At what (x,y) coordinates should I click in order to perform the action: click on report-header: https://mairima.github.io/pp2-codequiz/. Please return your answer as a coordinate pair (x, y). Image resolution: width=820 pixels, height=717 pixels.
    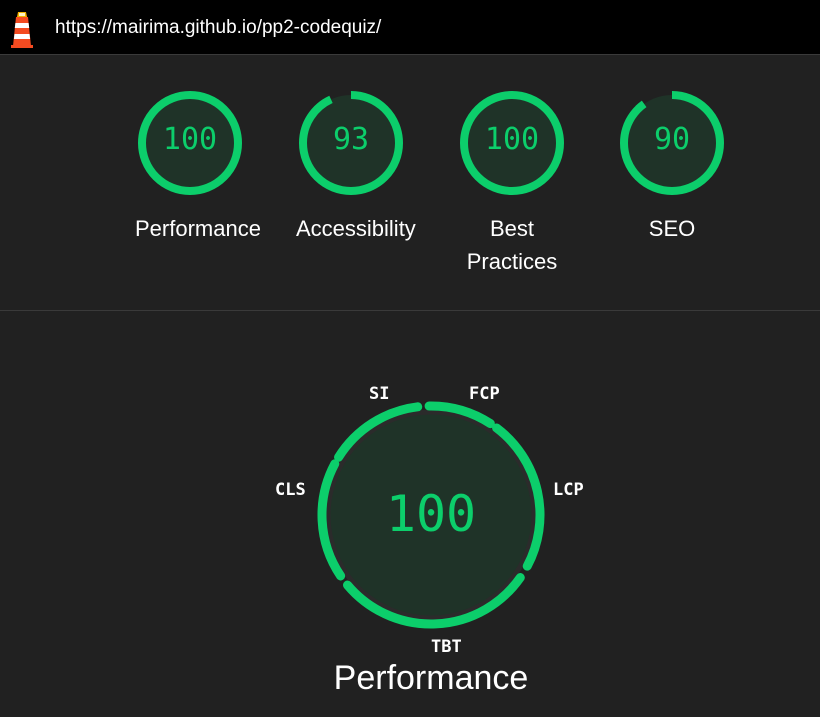
    Looking at the image, I should click on (410, 27).